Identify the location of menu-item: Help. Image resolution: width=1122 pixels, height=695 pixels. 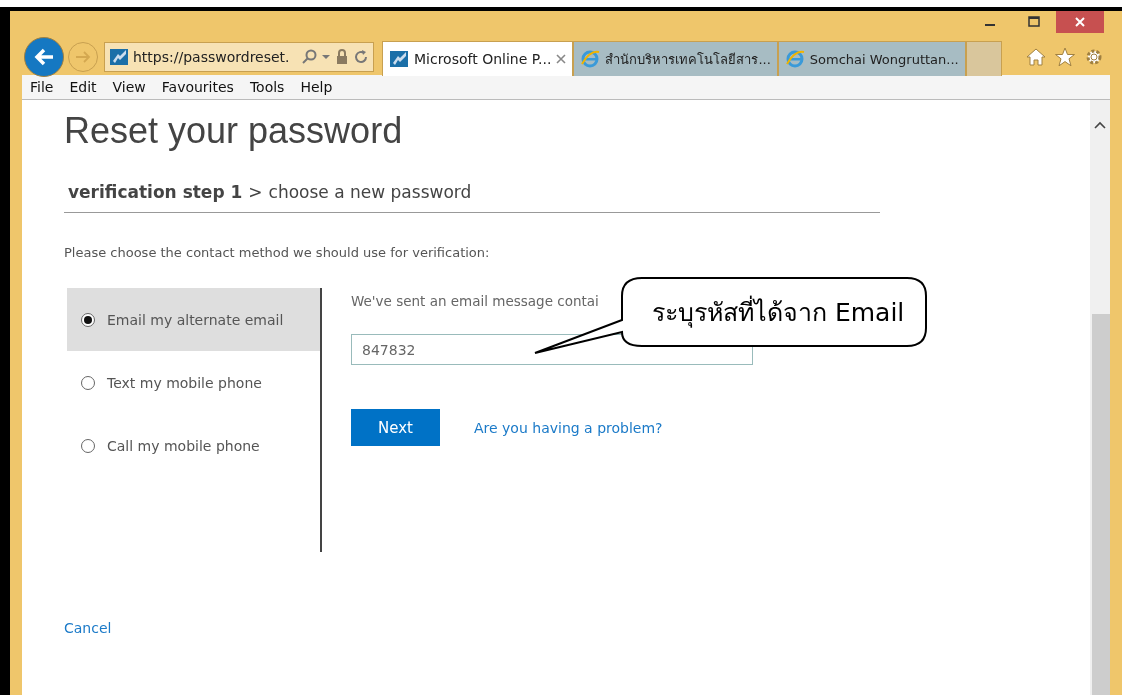
(316, 87).